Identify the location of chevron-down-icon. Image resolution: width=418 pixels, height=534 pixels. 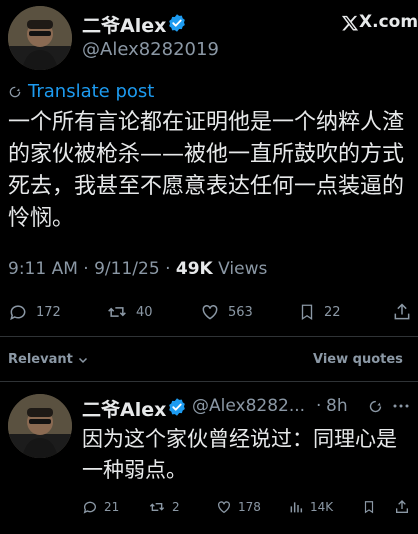
(83, 360).